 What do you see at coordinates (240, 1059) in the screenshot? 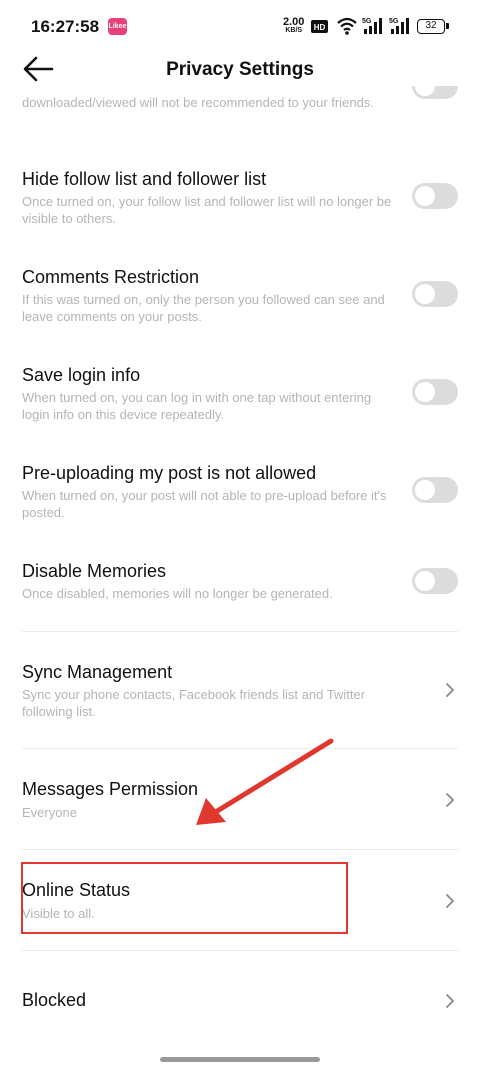
I see `home-indicator` at bounding box center [240, 1059].